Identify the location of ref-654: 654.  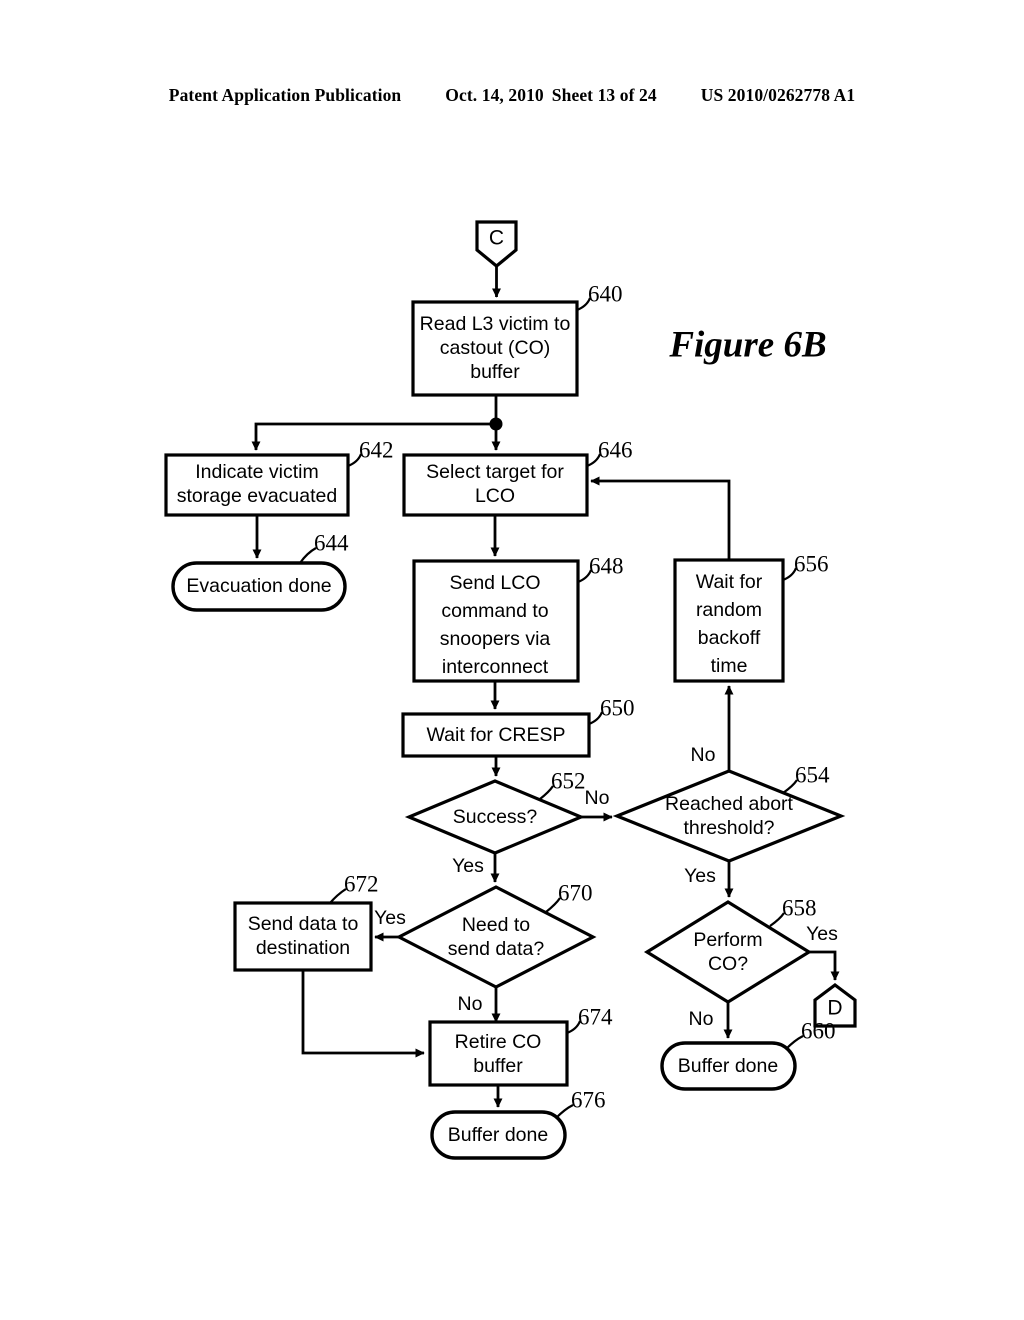
(812, 774).